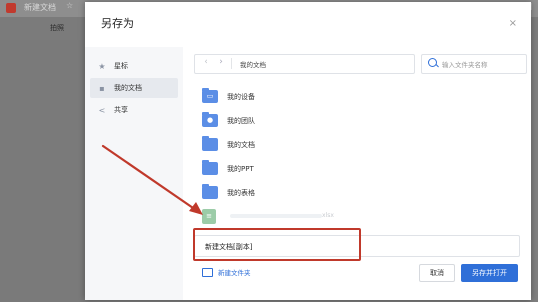 This screenshot has width=538, height=302. What do you see at coordinates (437, 273) in the screenshot?
I see `cancel-button: 取消` at bounding box center [437, 273].